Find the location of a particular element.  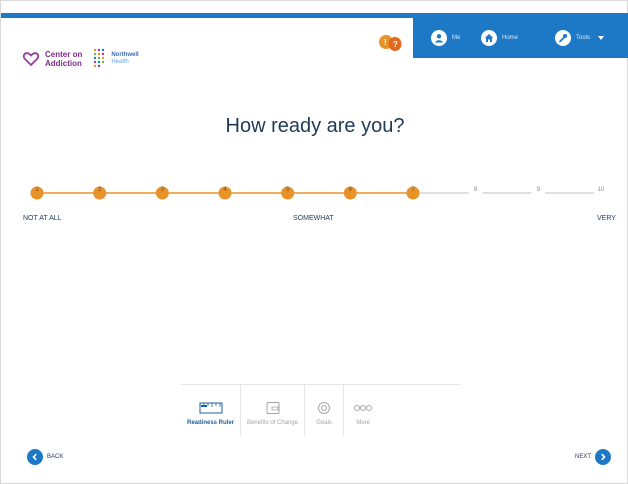

tab-goals: Goals is located at coordinates (325, 410).